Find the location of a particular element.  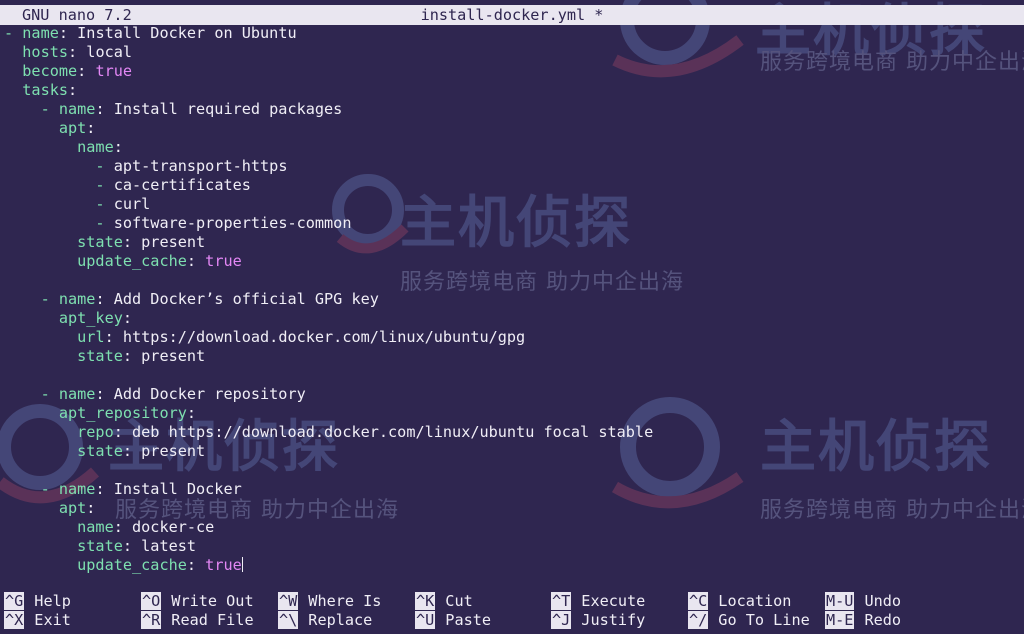

where-is-shortcut: ^W Where Is is located at coordinates (329, 601).